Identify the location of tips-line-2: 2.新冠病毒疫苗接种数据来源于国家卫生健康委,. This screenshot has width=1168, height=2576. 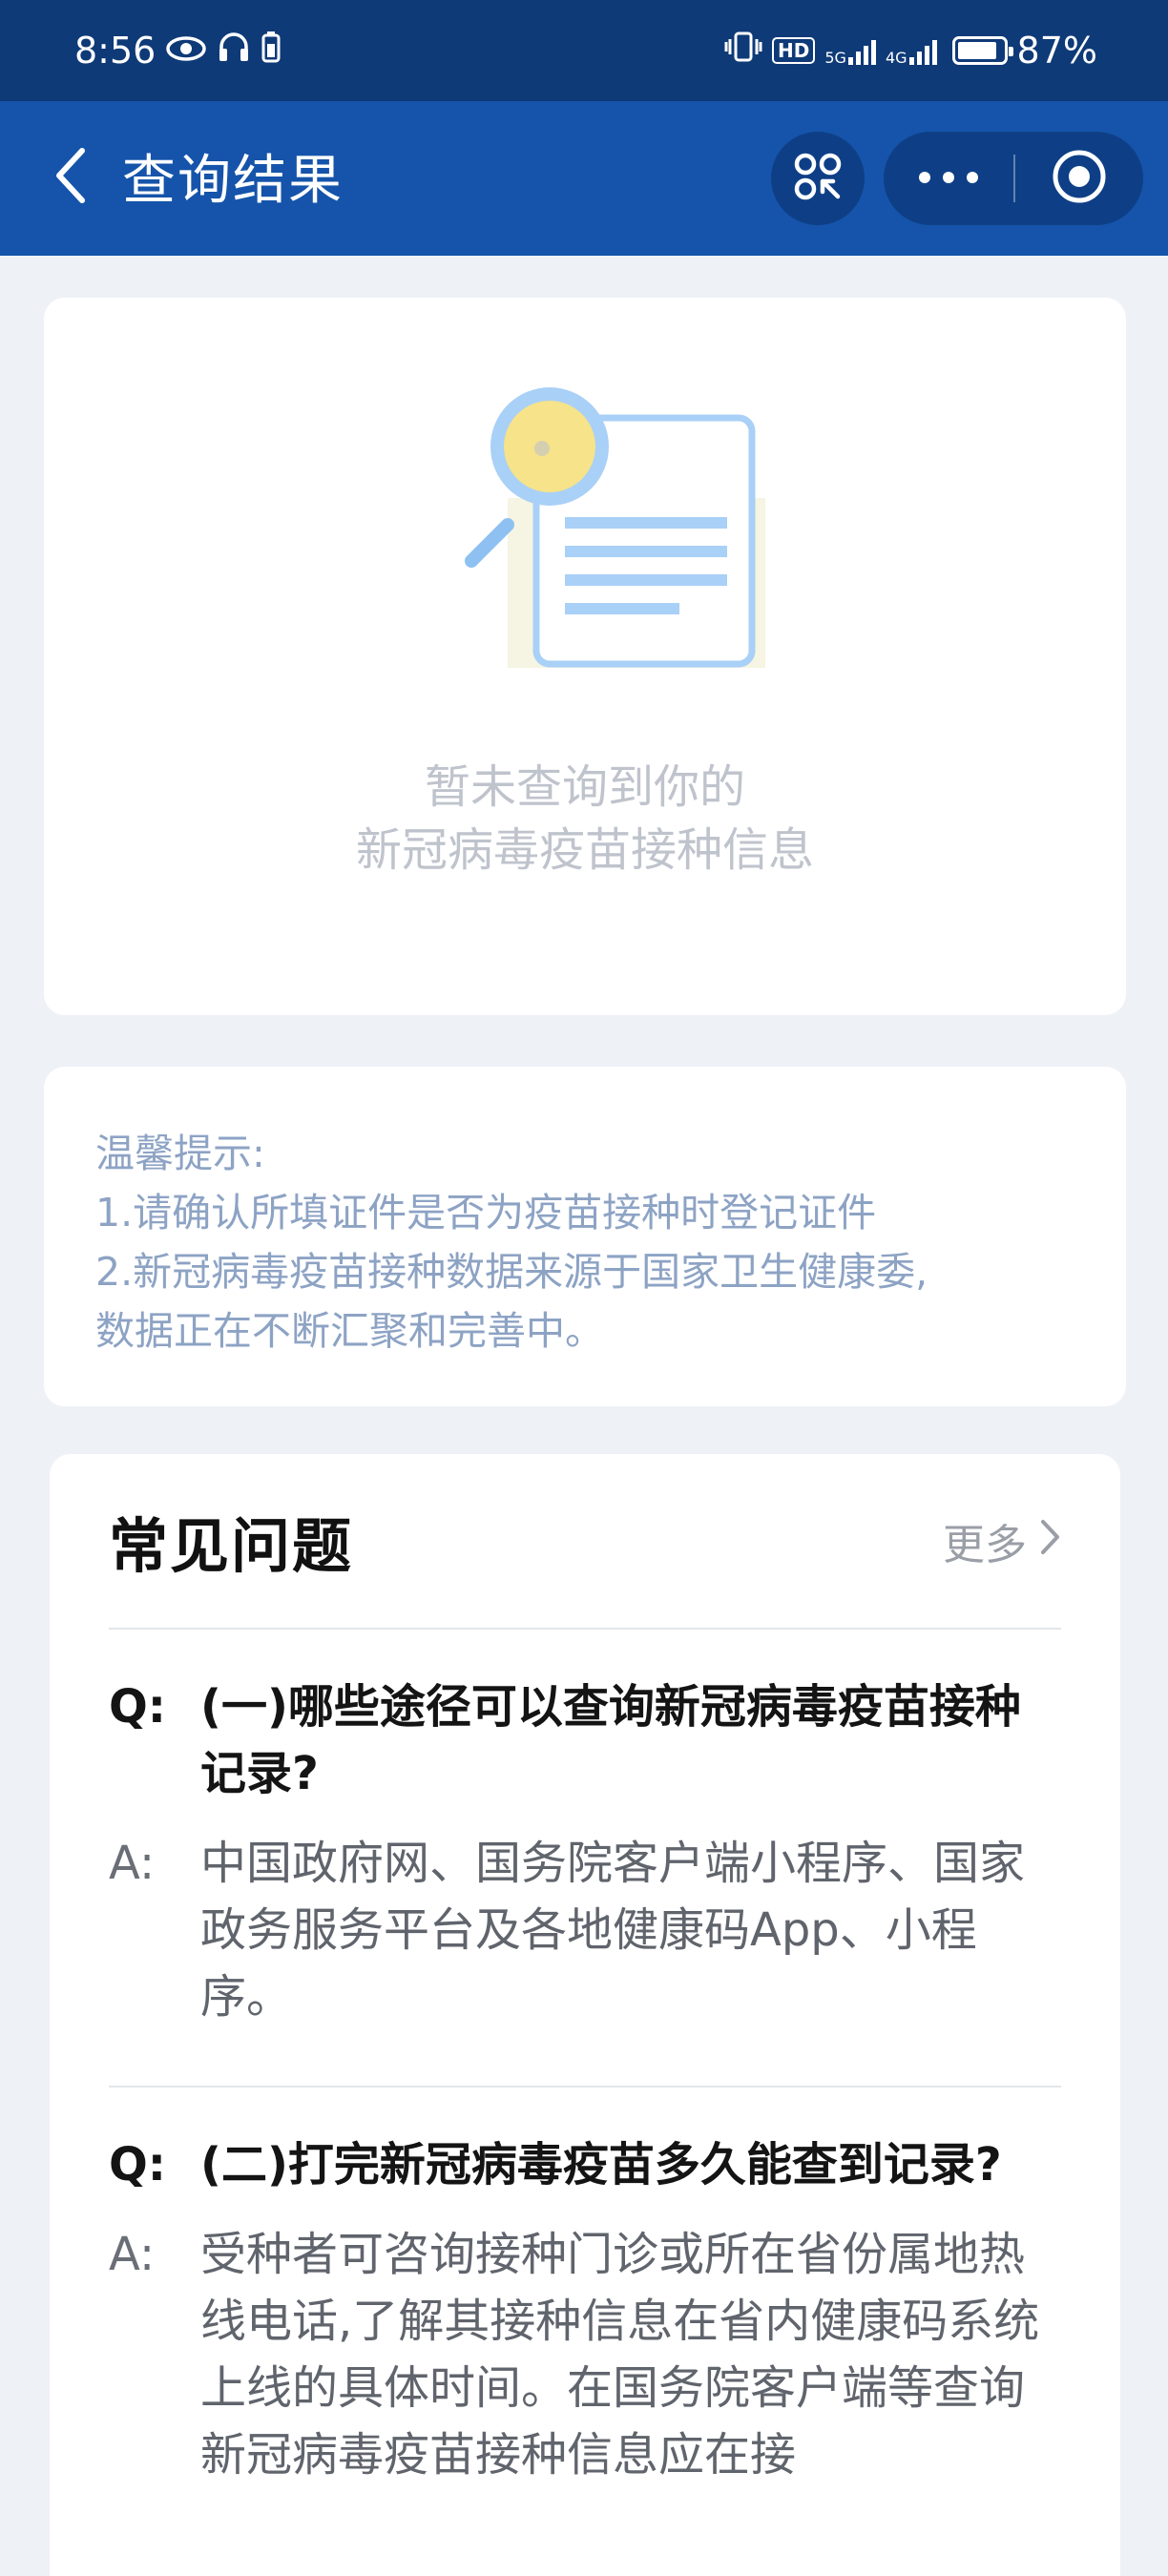
(511, 1272).